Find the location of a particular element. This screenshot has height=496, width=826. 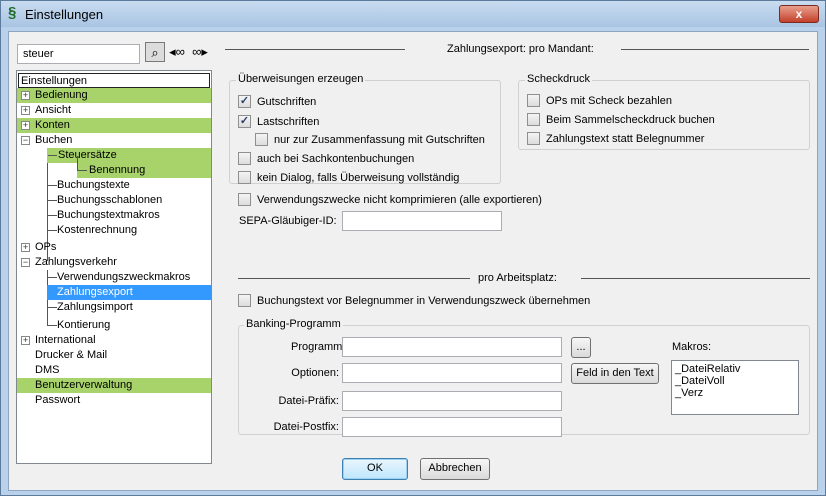

find-prev-icon: ◂∞ is located at coordinates (177, 52).